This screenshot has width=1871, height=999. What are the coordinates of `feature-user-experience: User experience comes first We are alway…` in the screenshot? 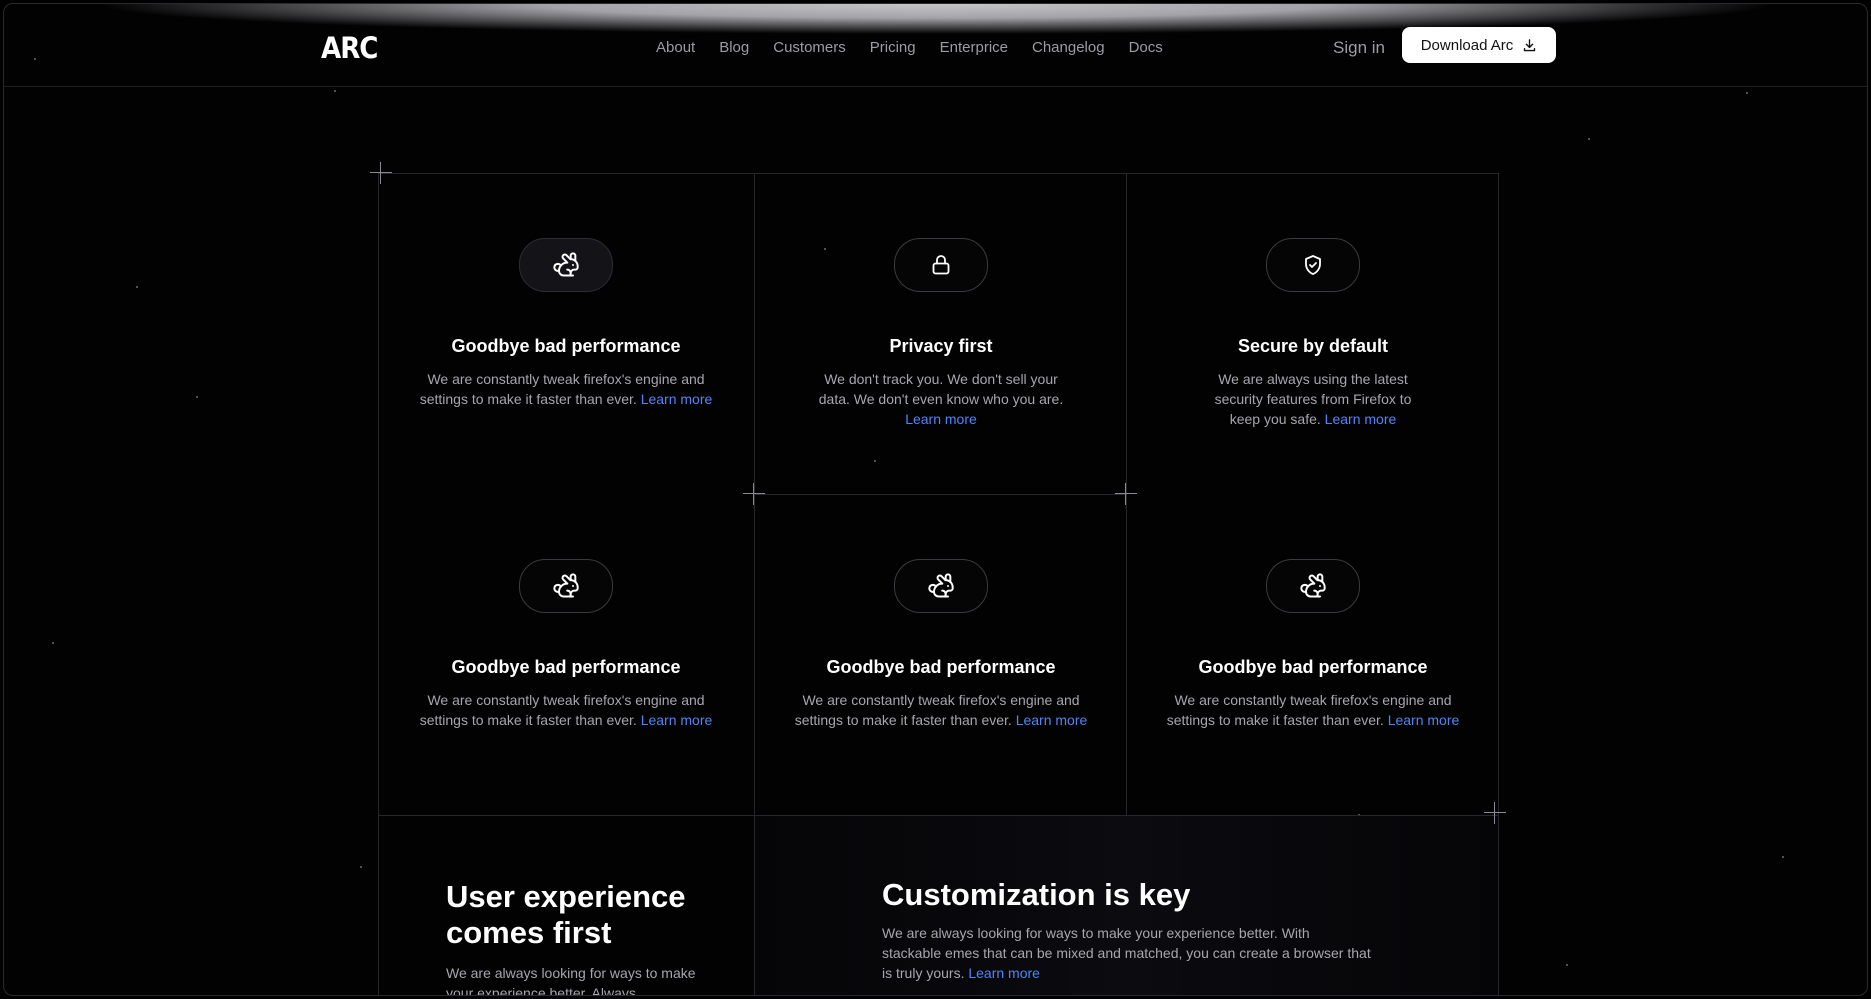 It's located at (581, 937).